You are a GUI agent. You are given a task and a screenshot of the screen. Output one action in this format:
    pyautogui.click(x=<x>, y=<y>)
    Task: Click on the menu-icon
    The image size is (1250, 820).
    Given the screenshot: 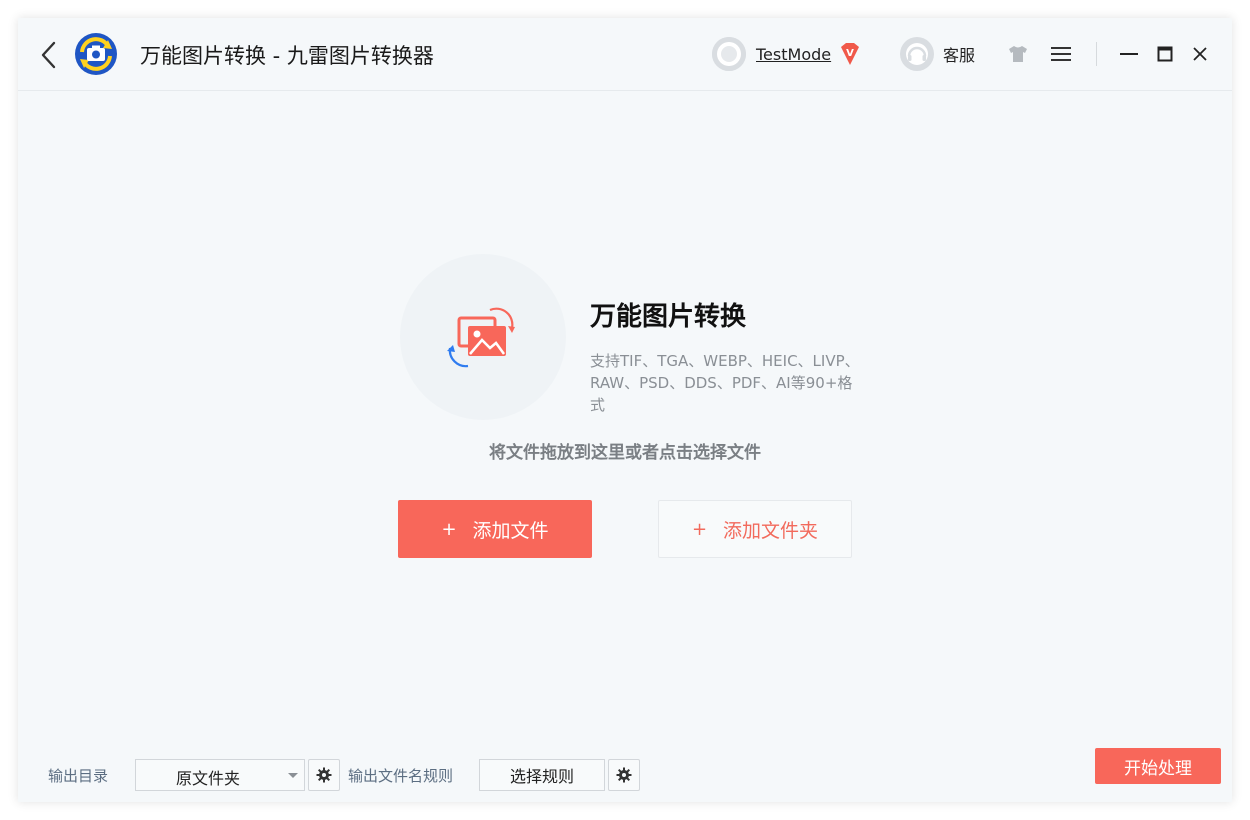 What is the action you would take?
    pyautogui.click(x=1061, y=54)
    